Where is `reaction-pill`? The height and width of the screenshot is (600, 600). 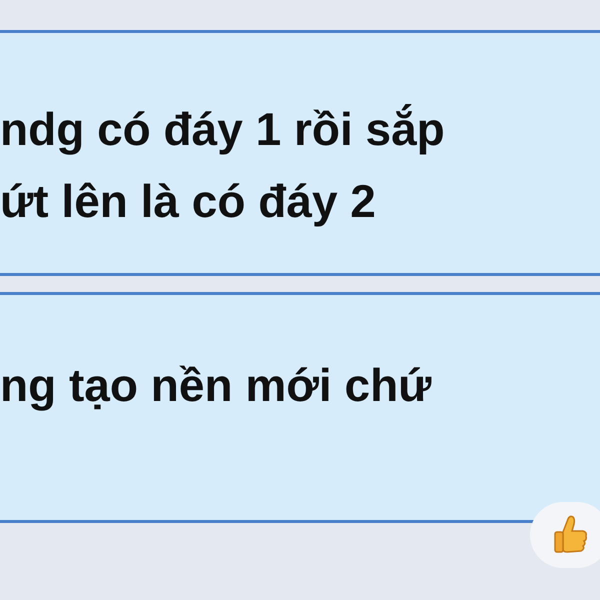
reaction-pill is located at coordinates (565, 535).